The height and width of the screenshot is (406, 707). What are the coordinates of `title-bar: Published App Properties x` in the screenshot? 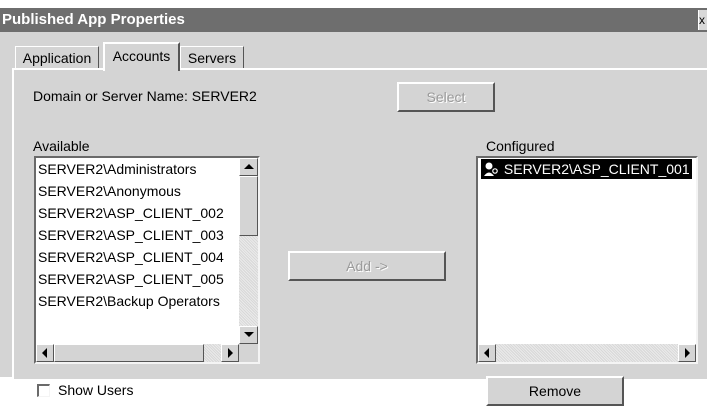 It's located at (353, 20).